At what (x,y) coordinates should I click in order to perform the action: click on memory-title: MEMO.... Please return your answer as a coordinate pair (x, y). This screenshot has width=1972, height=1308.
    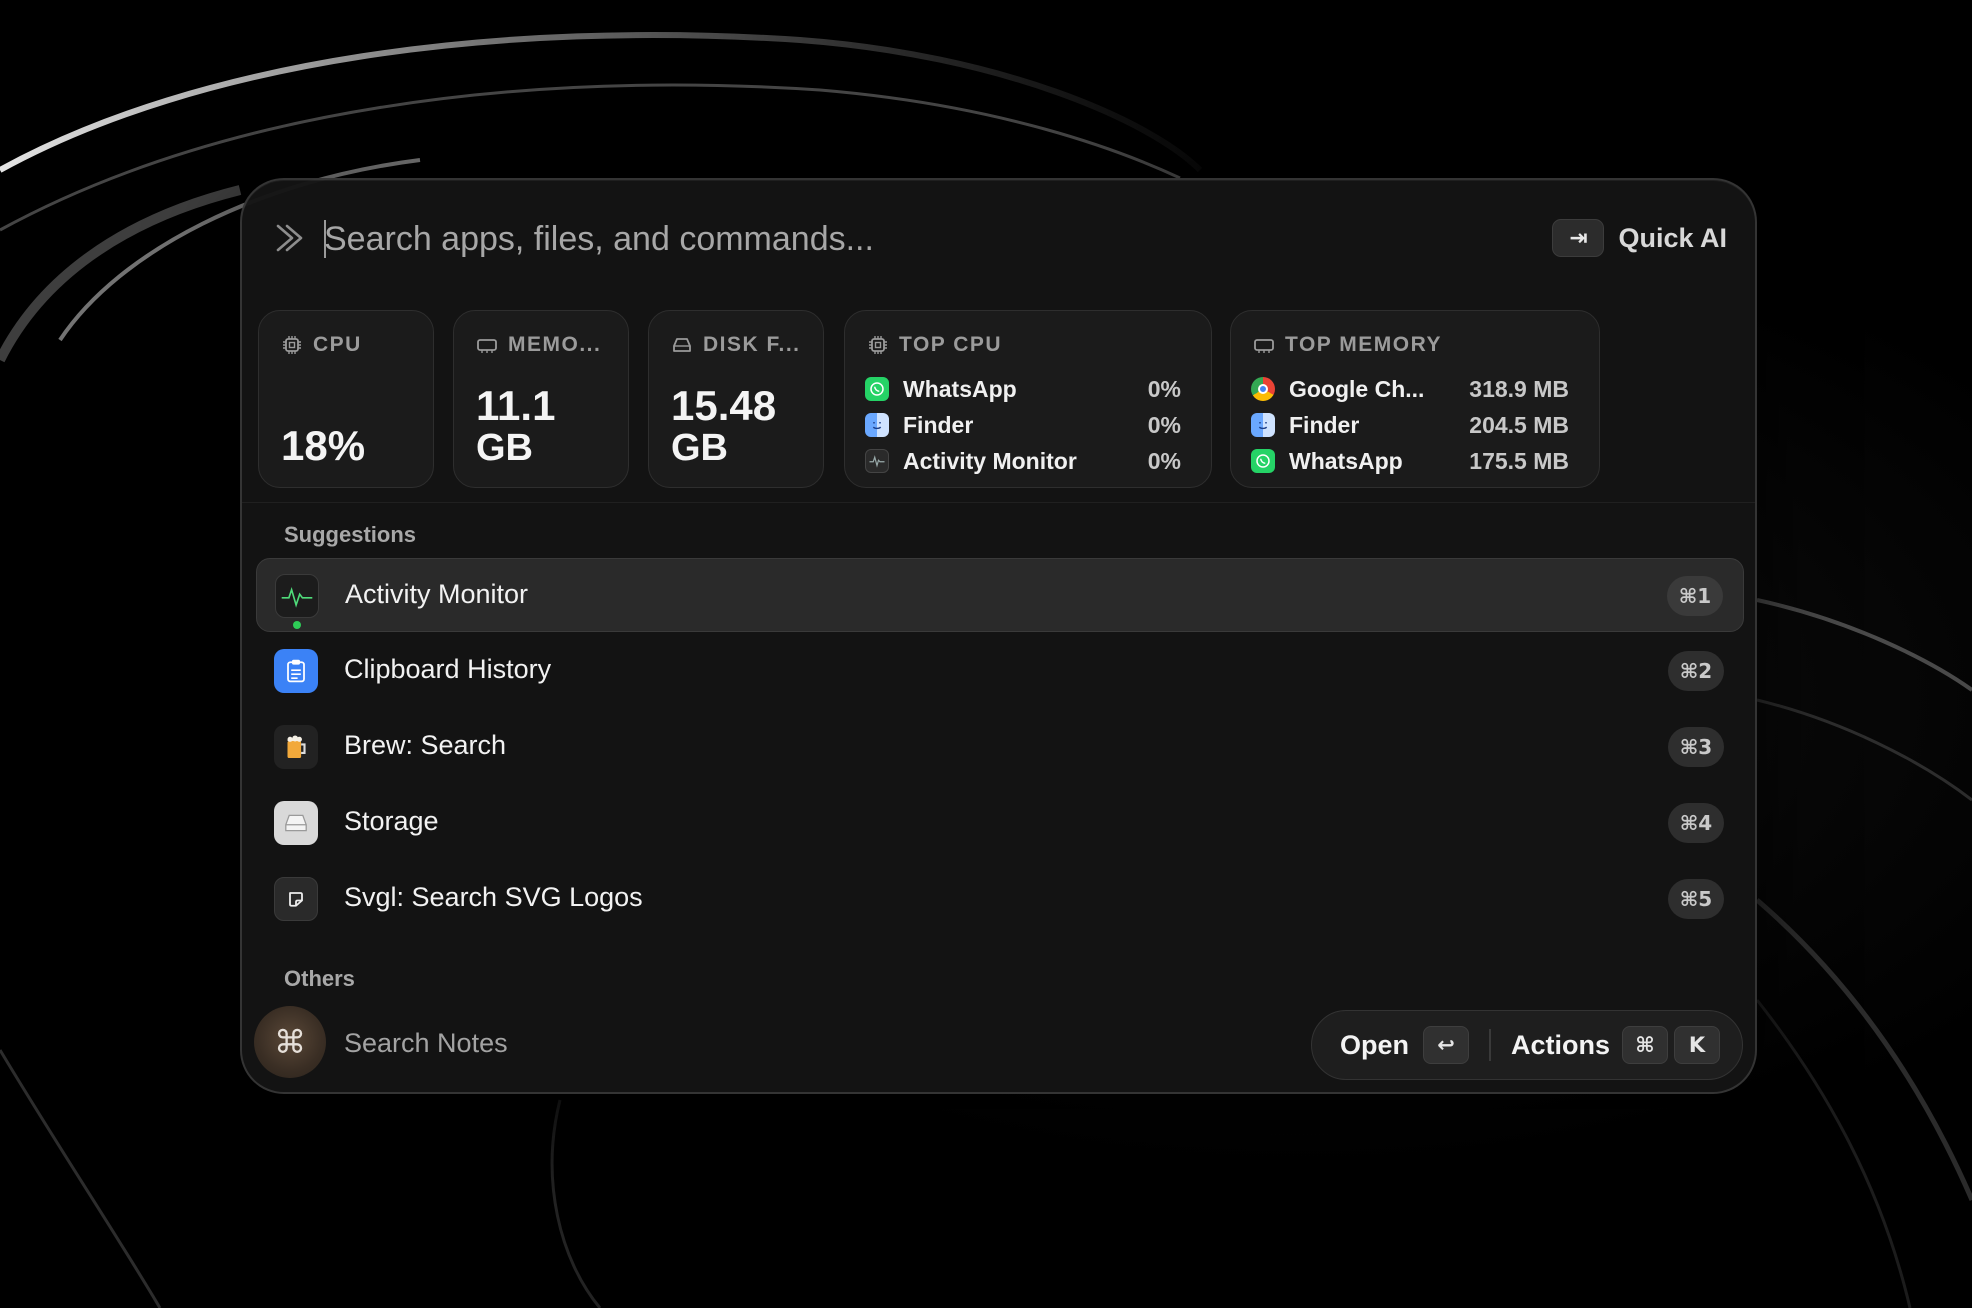
    Looking at the image, I should click on (555, 344).